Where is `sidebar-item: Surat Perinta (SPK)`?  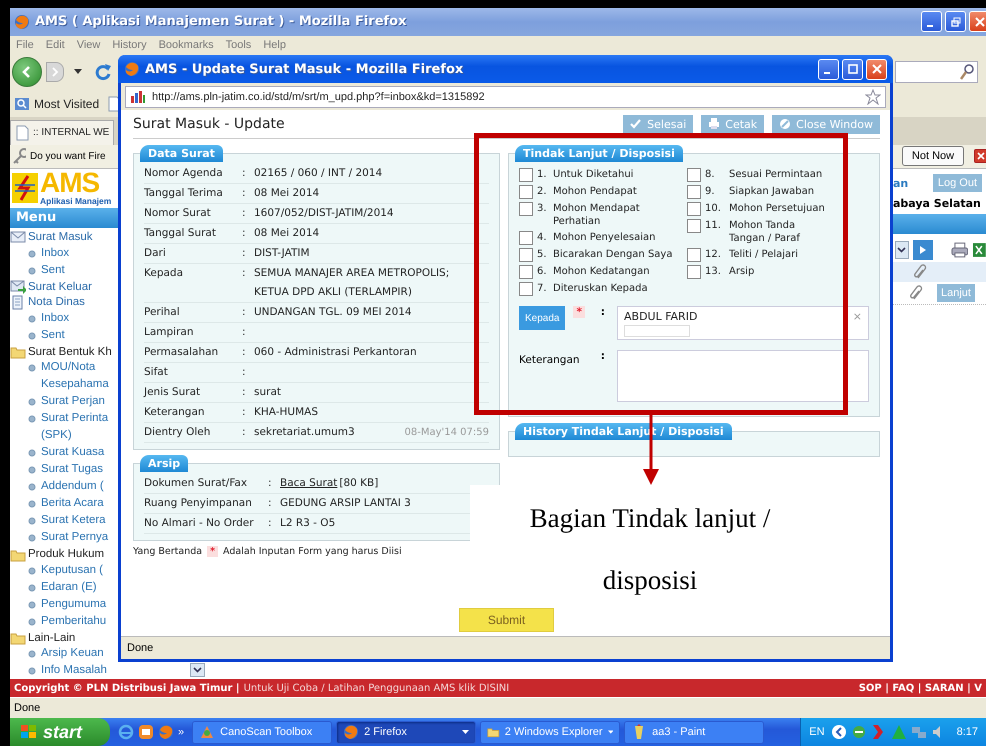
sidebar-item: Surat Perinta (SPK) is located at coordinates (79, 427).